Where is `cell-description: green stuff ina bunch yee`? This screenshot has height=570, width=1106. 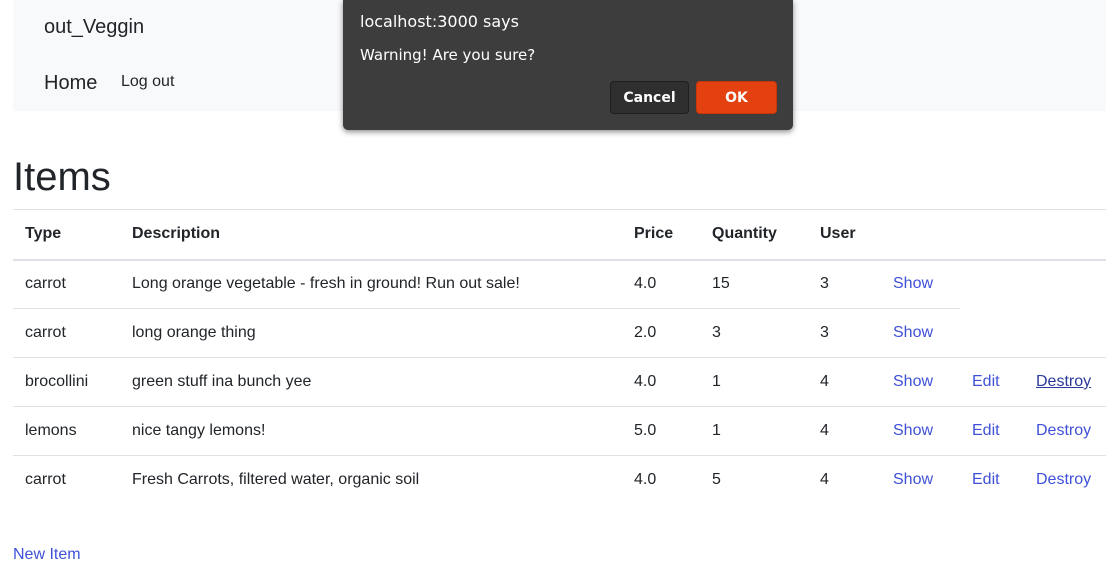 cell-description: green stuff ina bunch yee is located at coordinates (371, 382).